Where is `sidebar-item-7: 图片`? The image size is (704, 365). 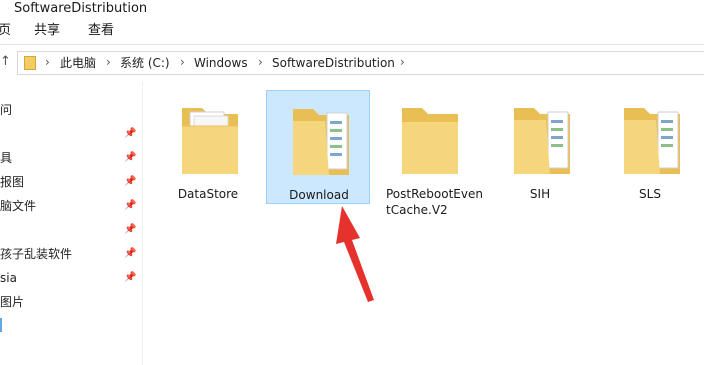 sidebar-item-7: 图片 is located at coordinates (12, 302).